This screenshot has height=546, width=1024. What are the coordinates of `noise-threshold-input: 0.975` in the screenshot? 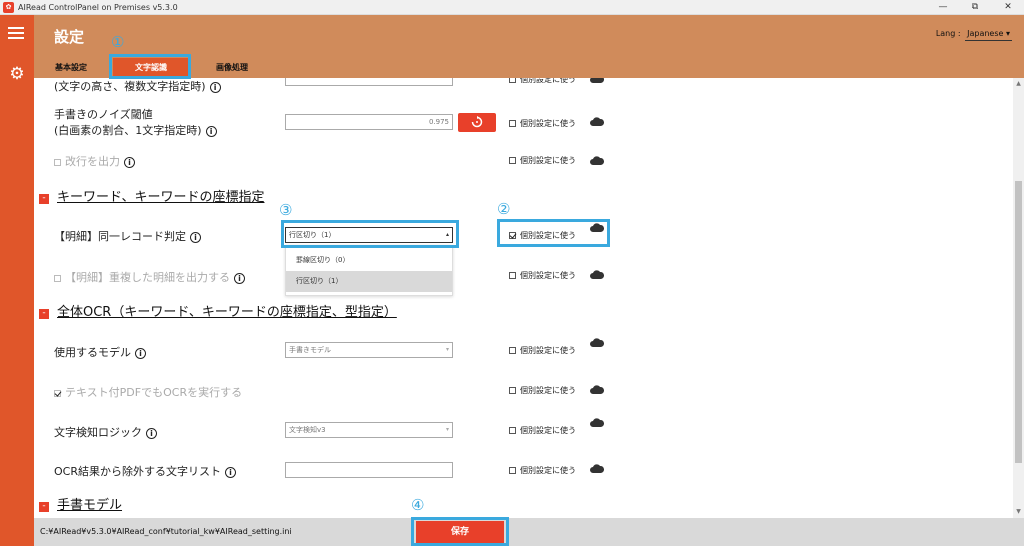 It's located at (369, 122).